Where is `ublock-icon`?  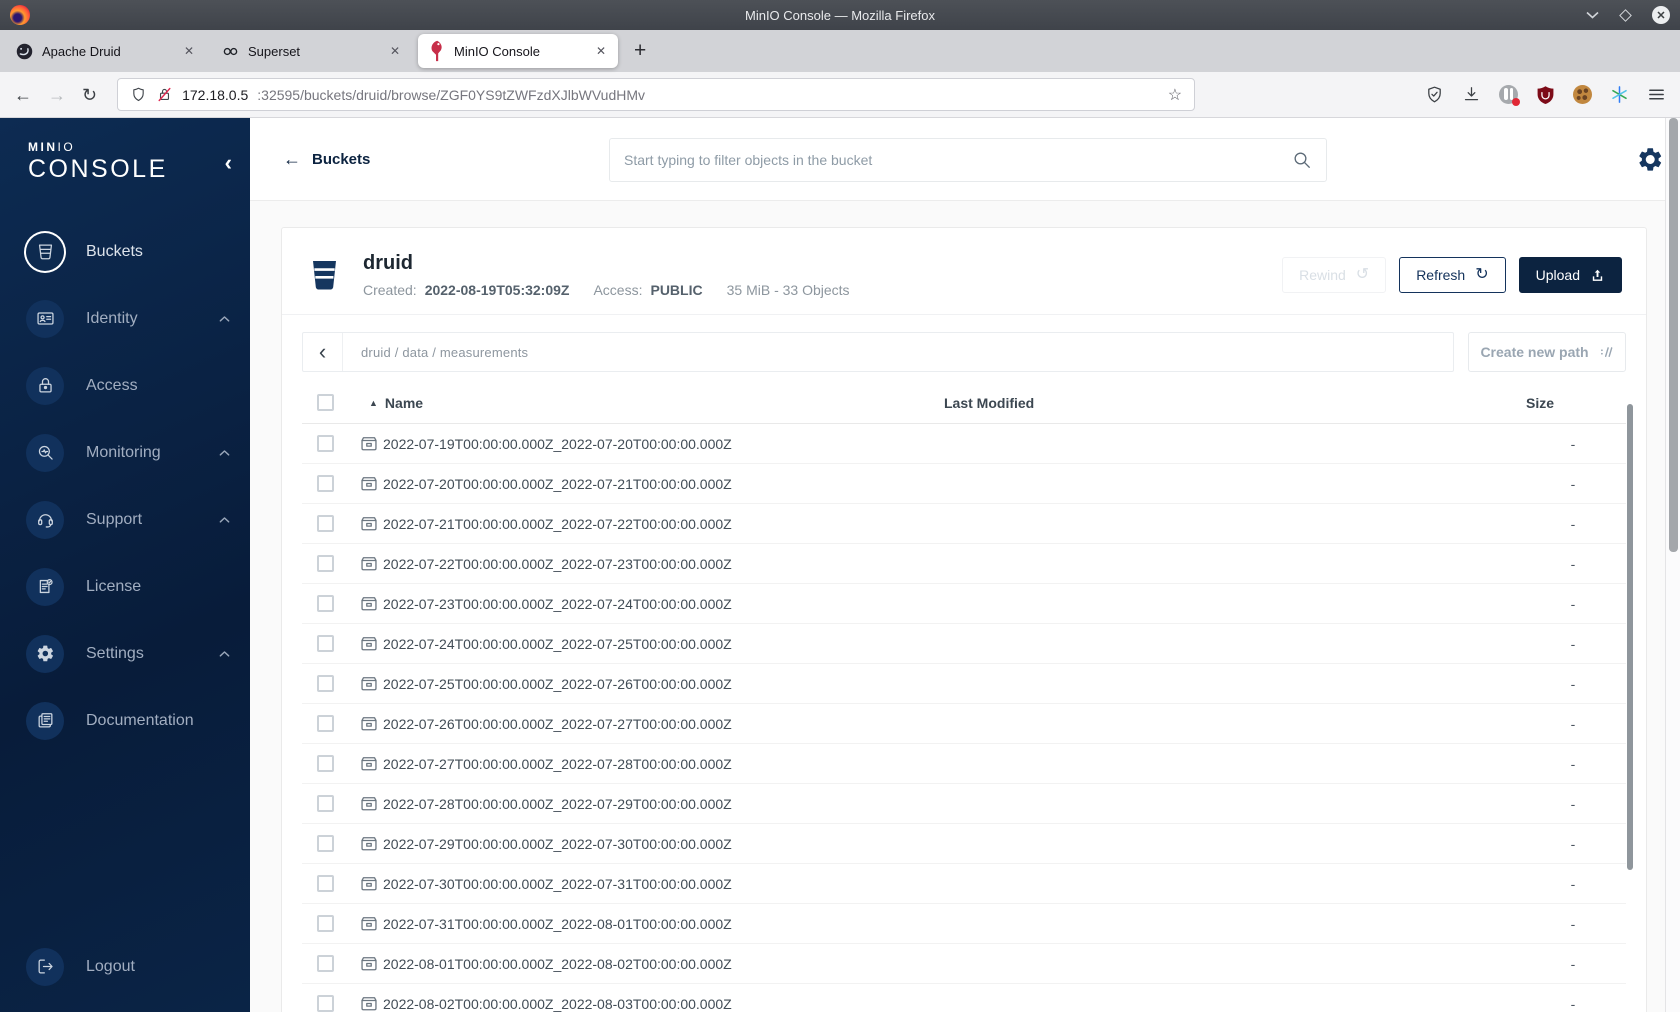
ublock-icon is located at coordinates (1545, 94).